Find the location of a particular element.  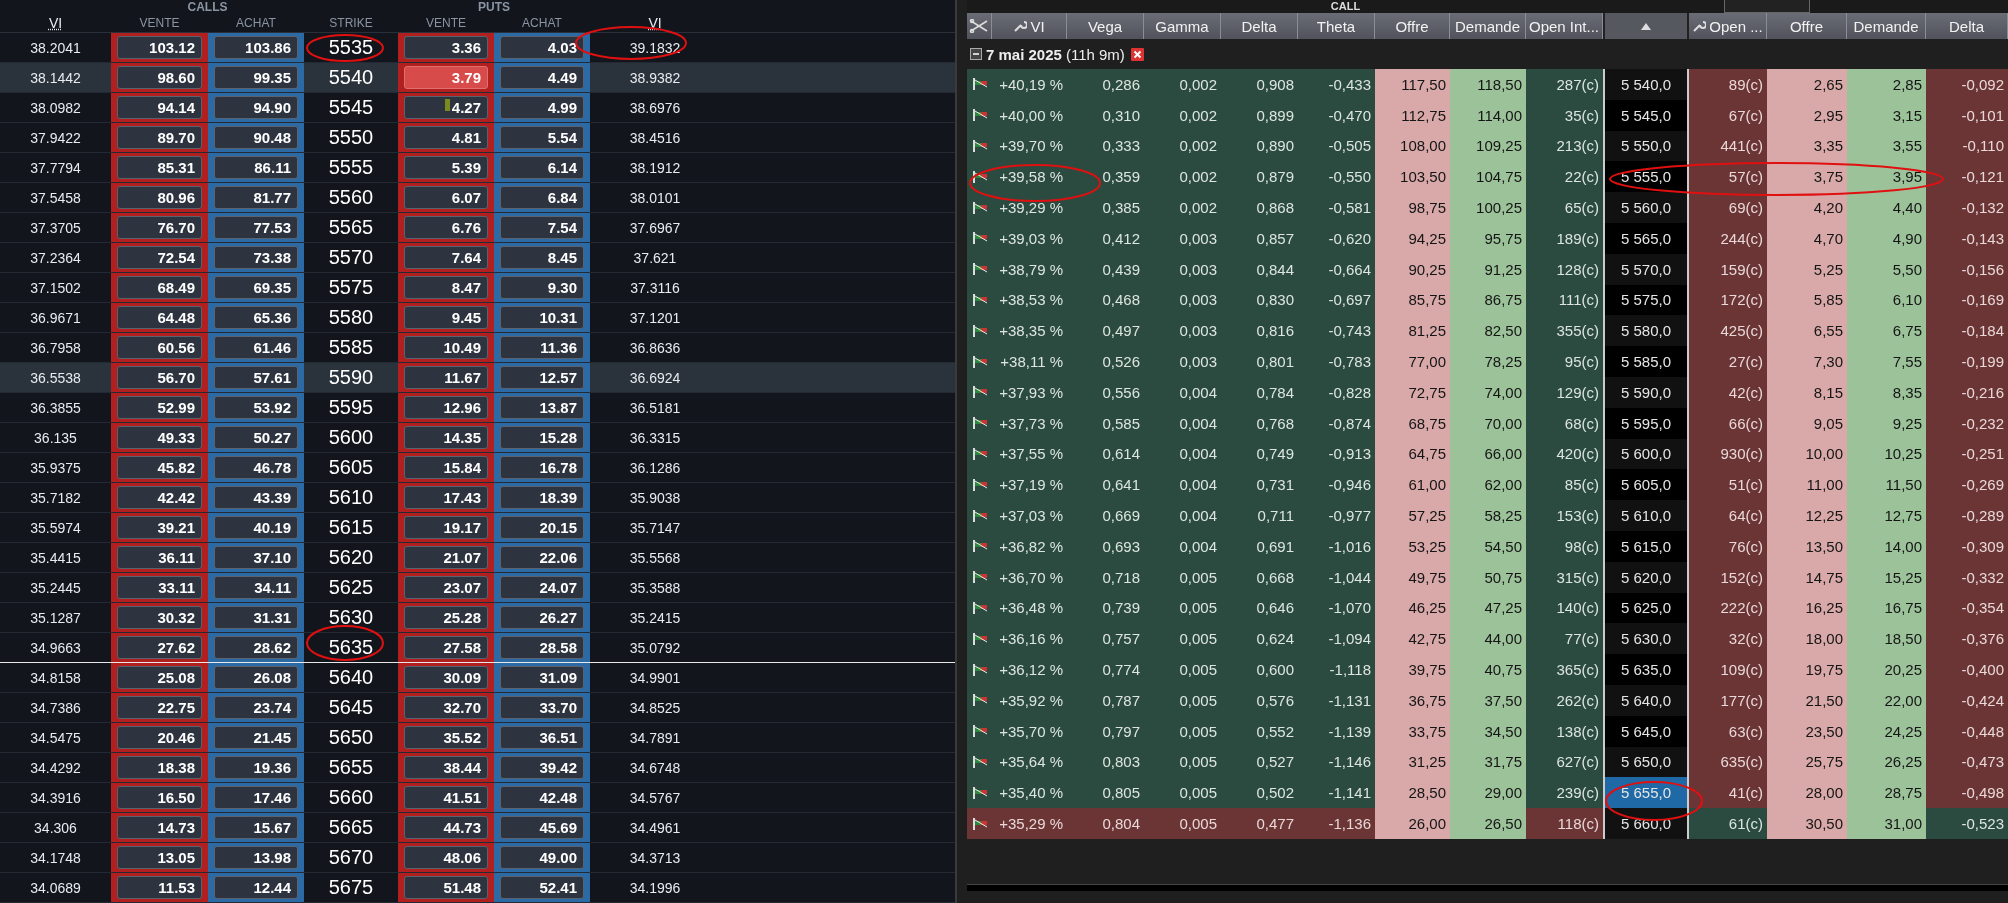

strike-cell: 5 625,0 is located at coordinates (1646, 608).